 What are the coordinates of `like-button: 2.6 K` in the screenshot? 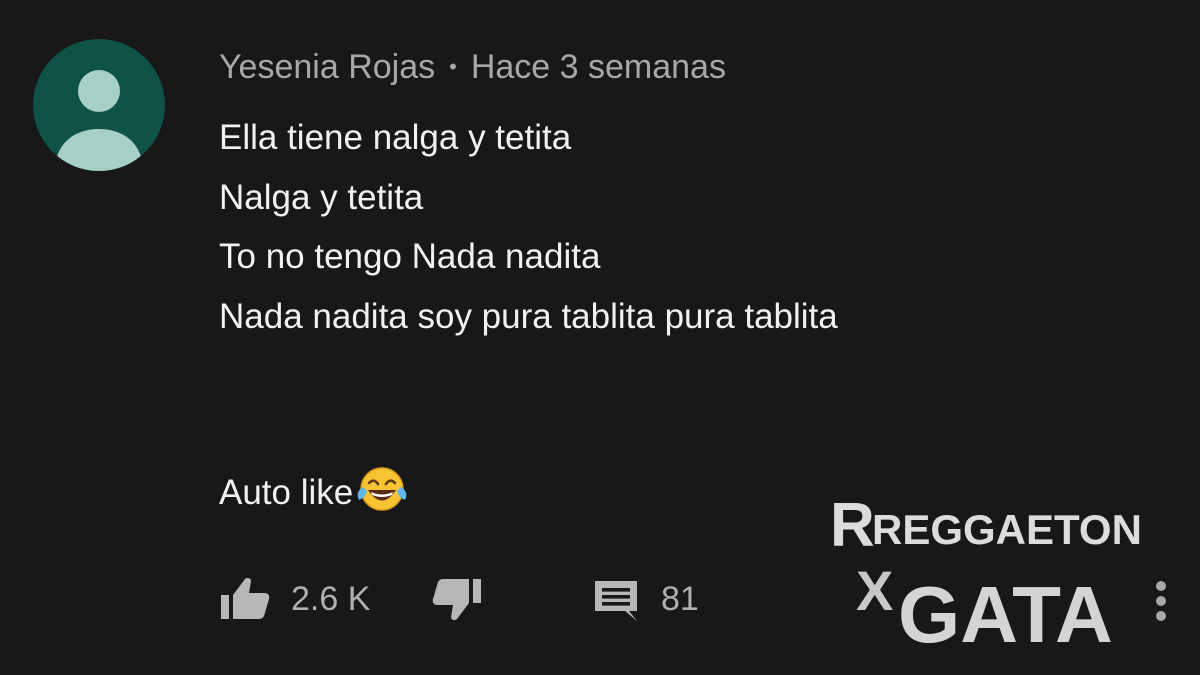 It's located at (294, 599).